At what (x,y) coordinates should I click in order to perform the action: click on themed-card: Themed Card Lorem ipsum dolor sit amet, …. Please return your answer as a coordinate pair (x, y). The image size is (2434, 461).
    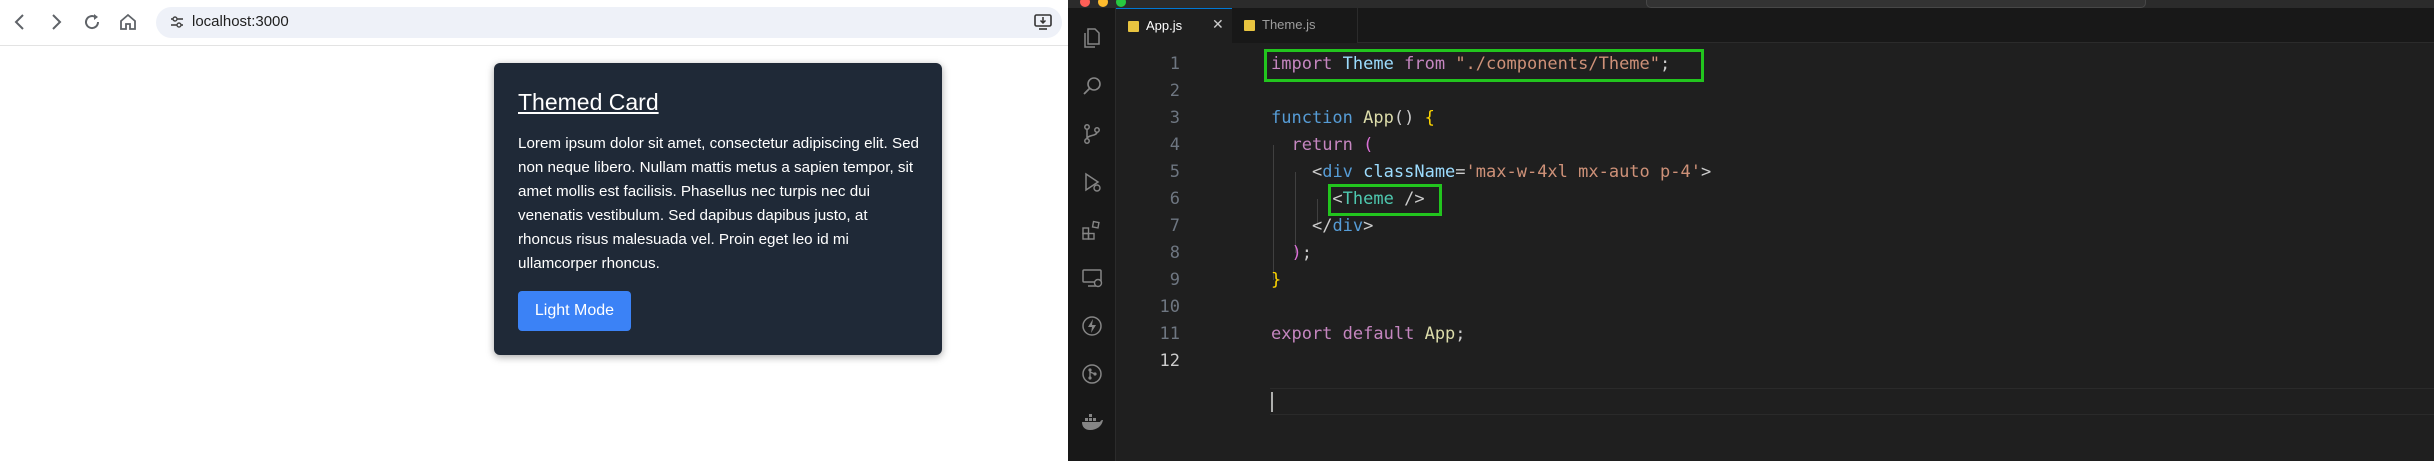
    Looking at the image, I should click on (718, 209).